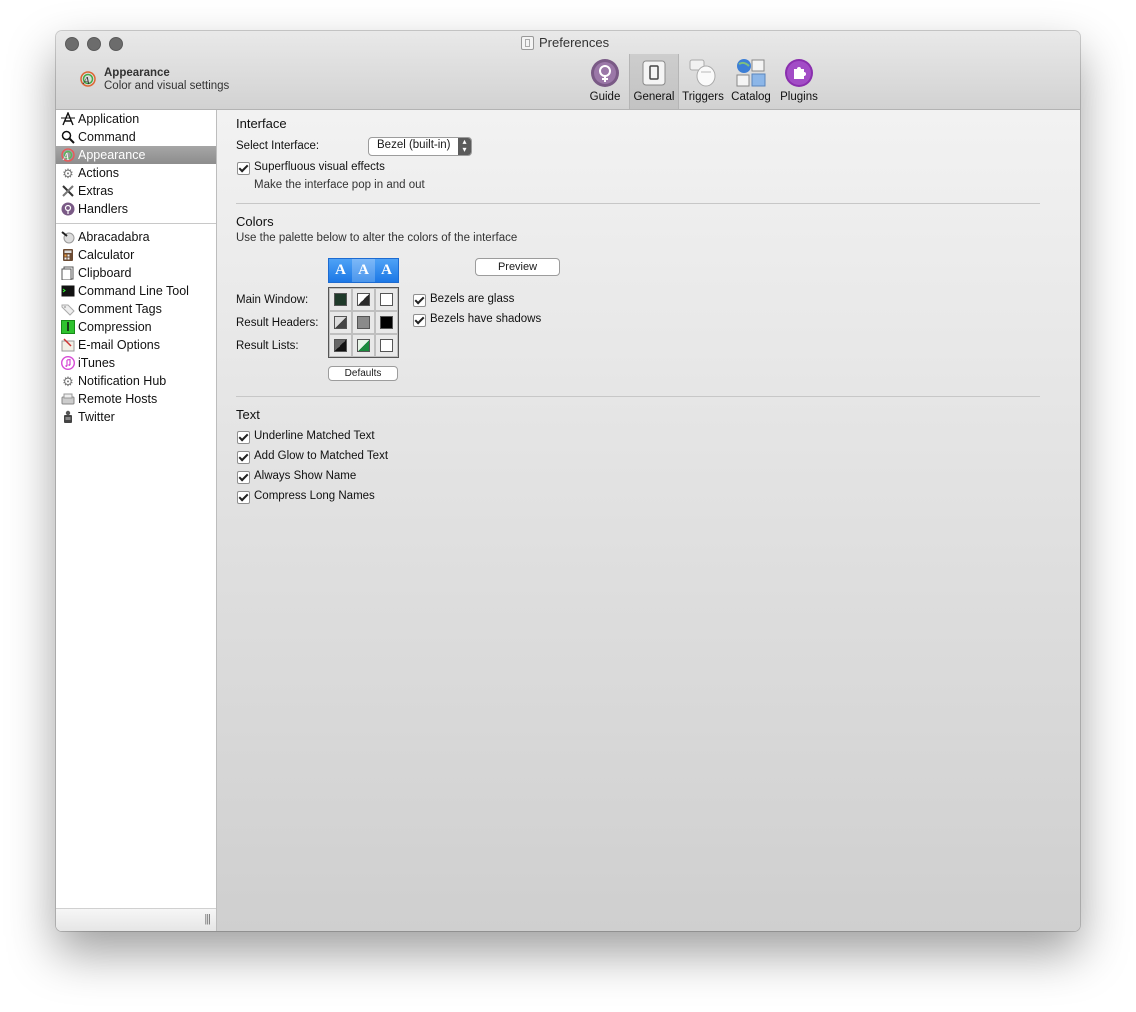 The width and height of the screenshot is (1136, 1012). What do you see at coordinates (68, 363) in the screenshot?
I see `itunes-icon` at bounding box center [68, 363].